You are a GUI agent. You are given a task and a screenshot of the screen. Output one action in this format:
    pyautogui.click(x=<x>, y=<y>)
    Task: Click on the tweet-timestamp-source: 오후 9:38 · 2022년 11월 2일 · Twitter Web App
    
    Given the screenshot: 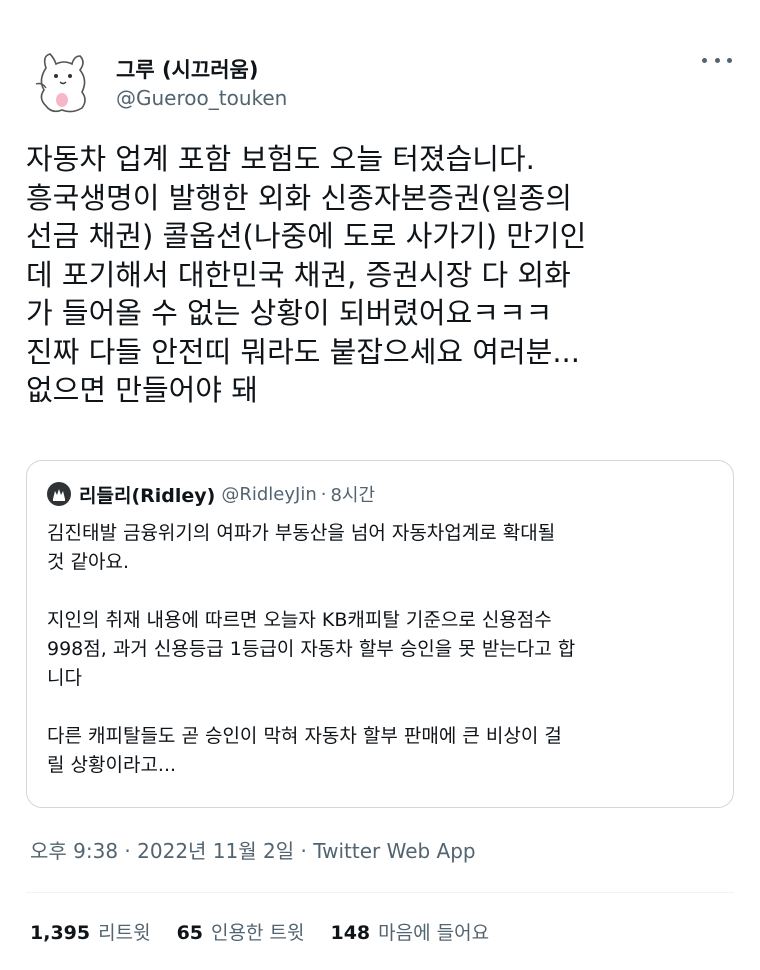 What is the action you would take?
    pyautogui.click(x=253, y=849)
    